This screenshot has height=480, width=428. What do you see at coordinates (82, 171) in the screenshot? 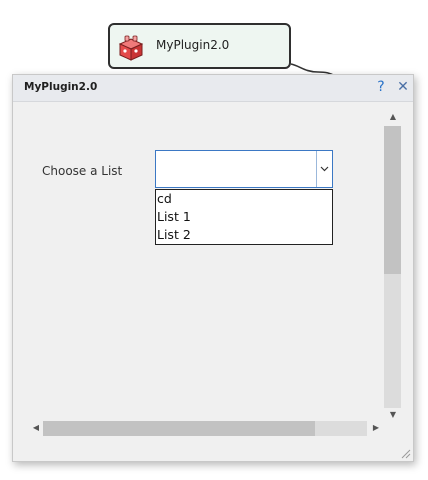
I see `choose-list-label: Choose a List` at bounding box center [82, 171].